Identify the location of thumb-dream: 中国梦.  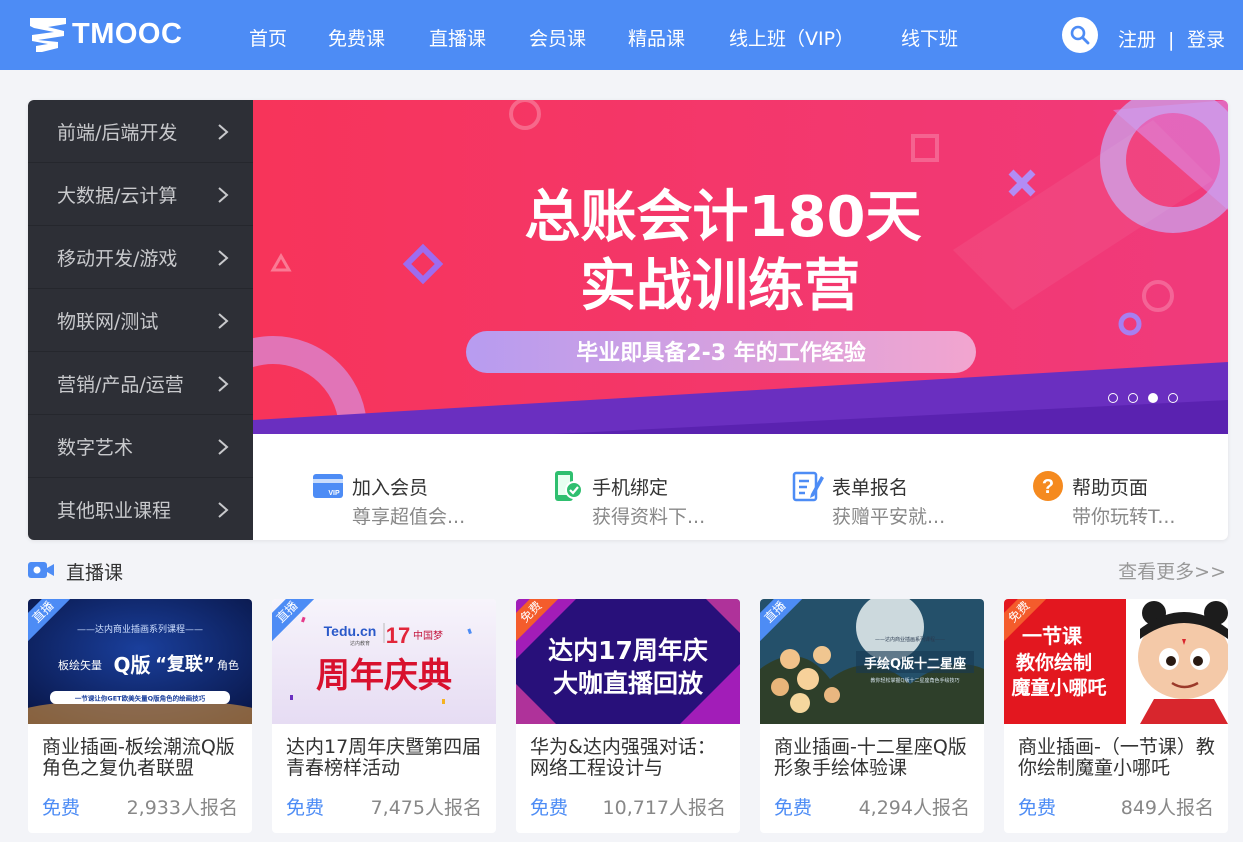
(428, 635).